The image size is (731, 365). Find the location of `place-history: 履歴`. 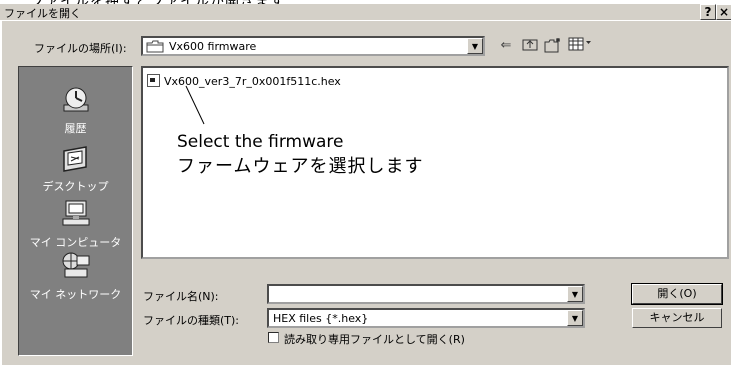

place-history: 履歴 is located at coordinates (75, 110).